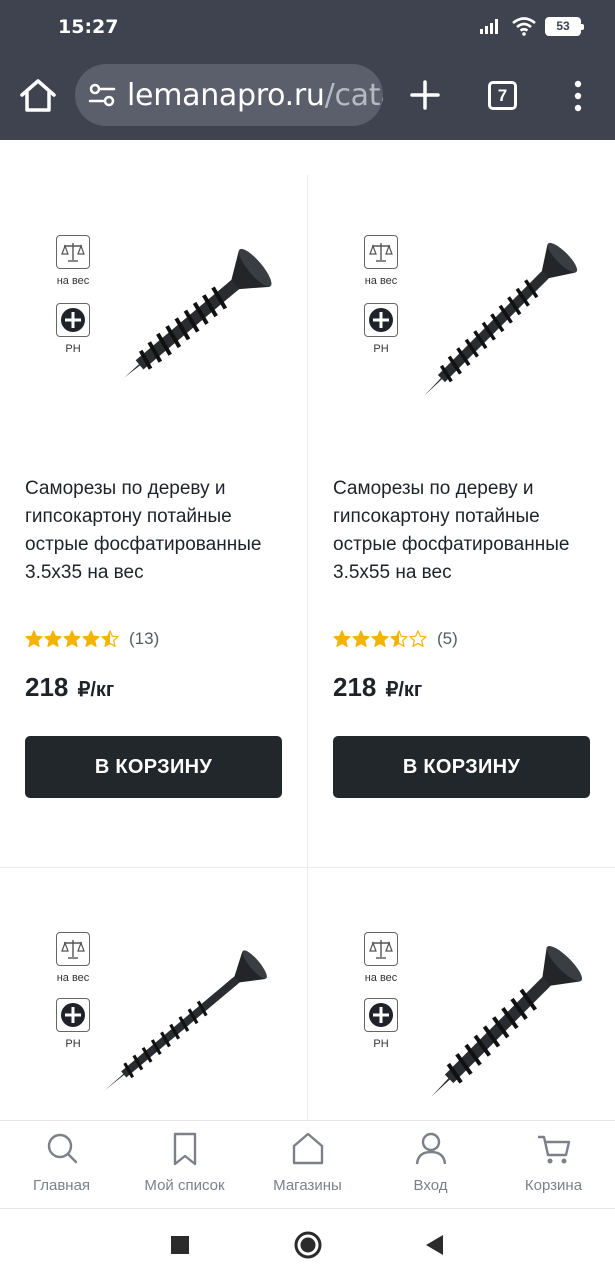  I want to click on nav-my-list: Мой список, so click(184, 1164).